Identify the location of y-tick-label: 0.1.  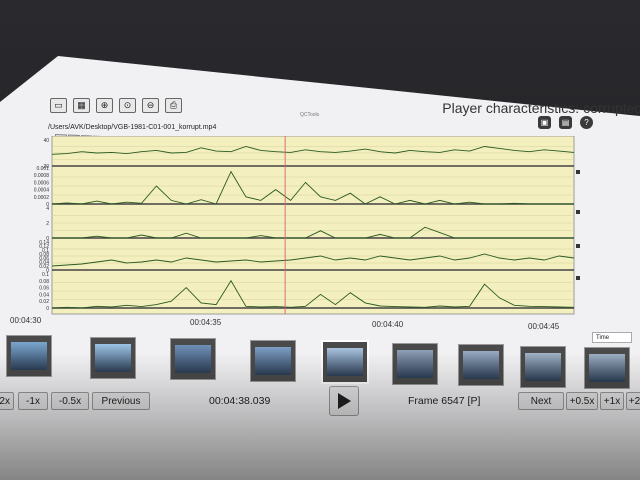
(45, 275).